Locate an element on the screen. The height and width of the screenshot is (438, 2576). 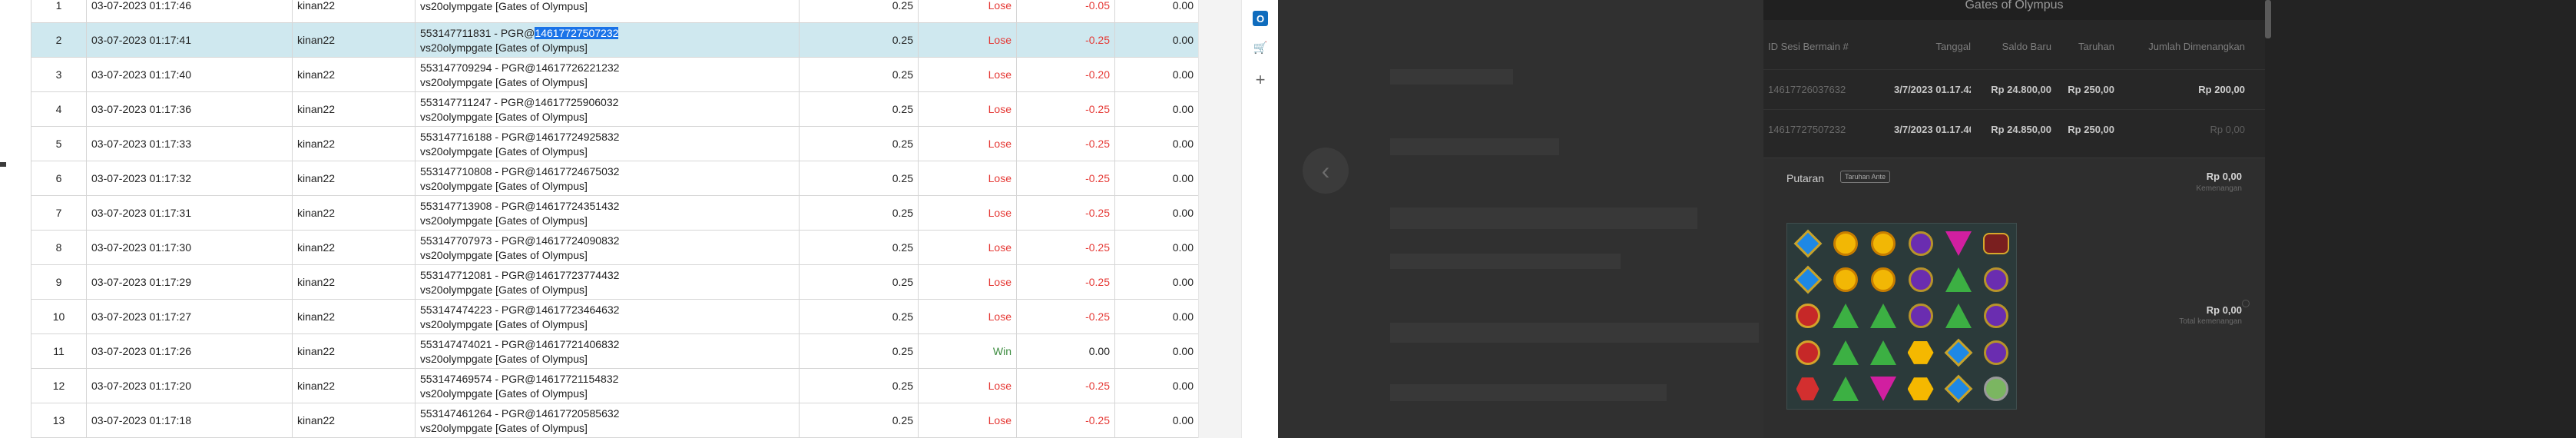
description-line1: 553147474223 - PGR@14617723464632 is located at coordinates (607, 310).